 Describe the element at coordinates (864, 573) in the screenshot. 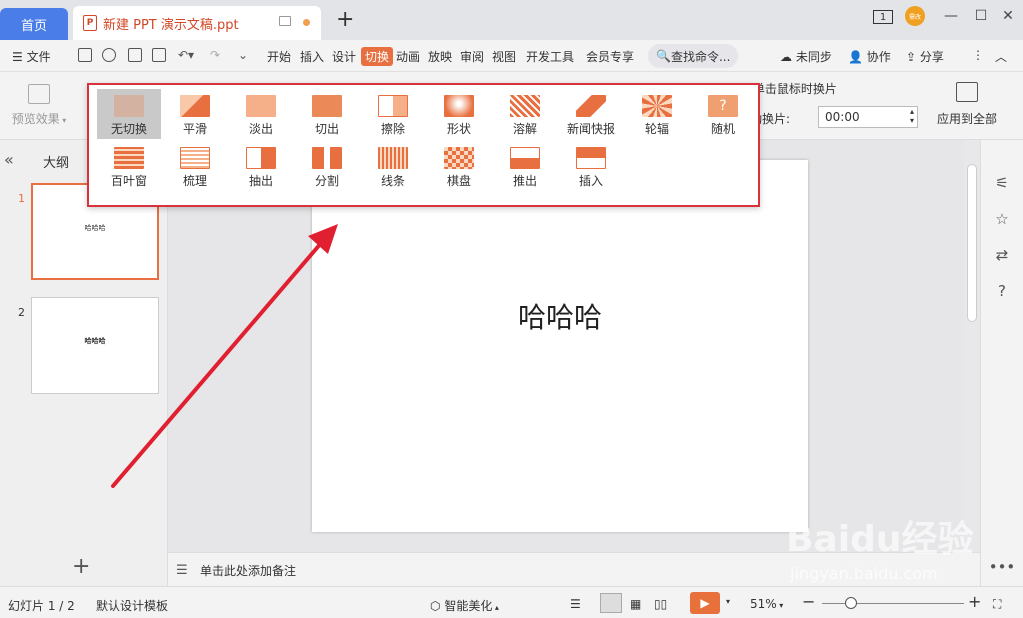

I see `watermark-url: jingyan.baidu.com` at that location.